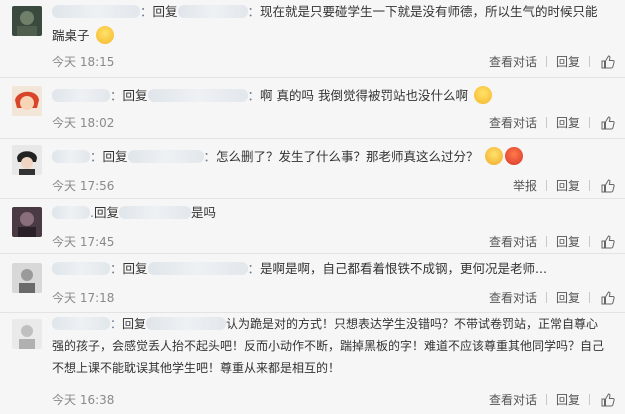 The width and height of the screenshot is (625, 414). What do you see at coordinates (525, 185) in the screenshot?
I see `report-link: 举报` at bounding box center [525, 185].